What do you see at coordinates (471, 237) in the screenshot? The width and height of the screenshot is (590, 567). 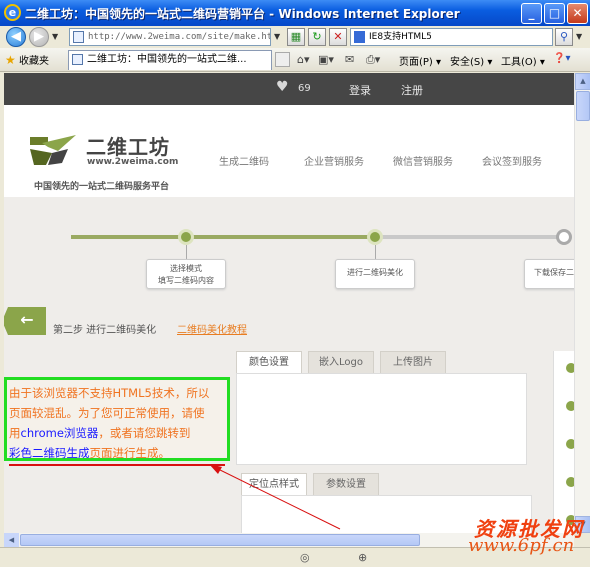 I see `progress-track-remaining` at bounding box center [471, 237].